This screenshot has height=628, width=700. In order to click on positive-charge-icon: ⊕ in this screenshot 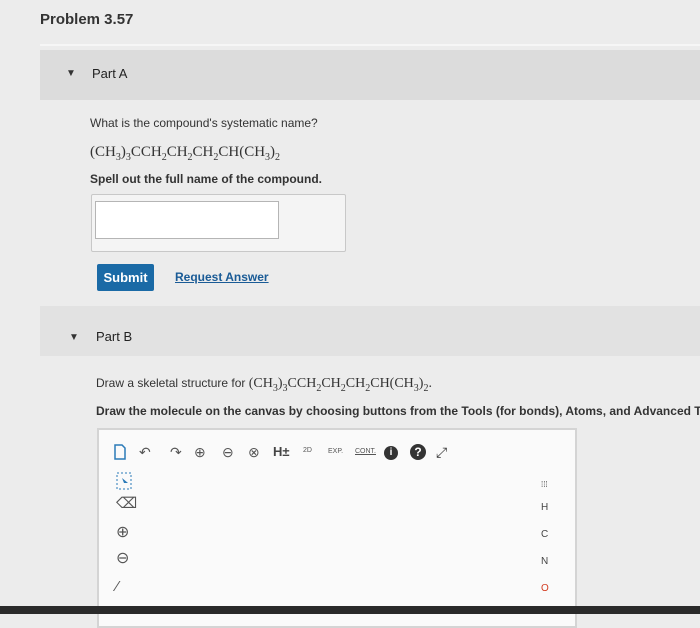, I will do `click(122, 532)`.